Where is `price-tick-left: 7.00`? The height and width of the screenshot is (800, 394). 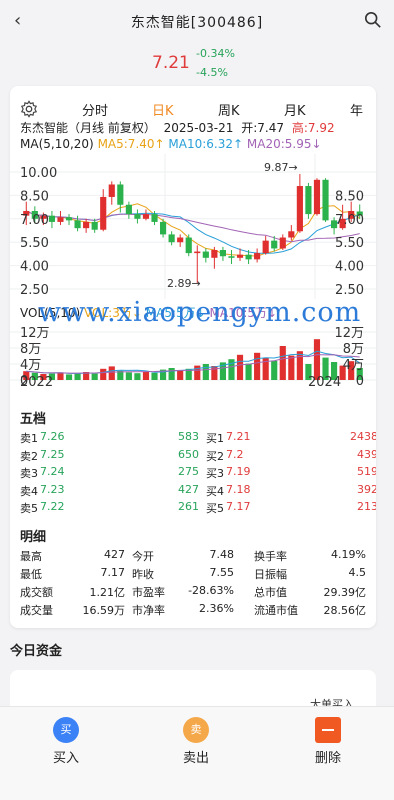
price-tick-left: 7.00 is located at coordinates (34, 220).